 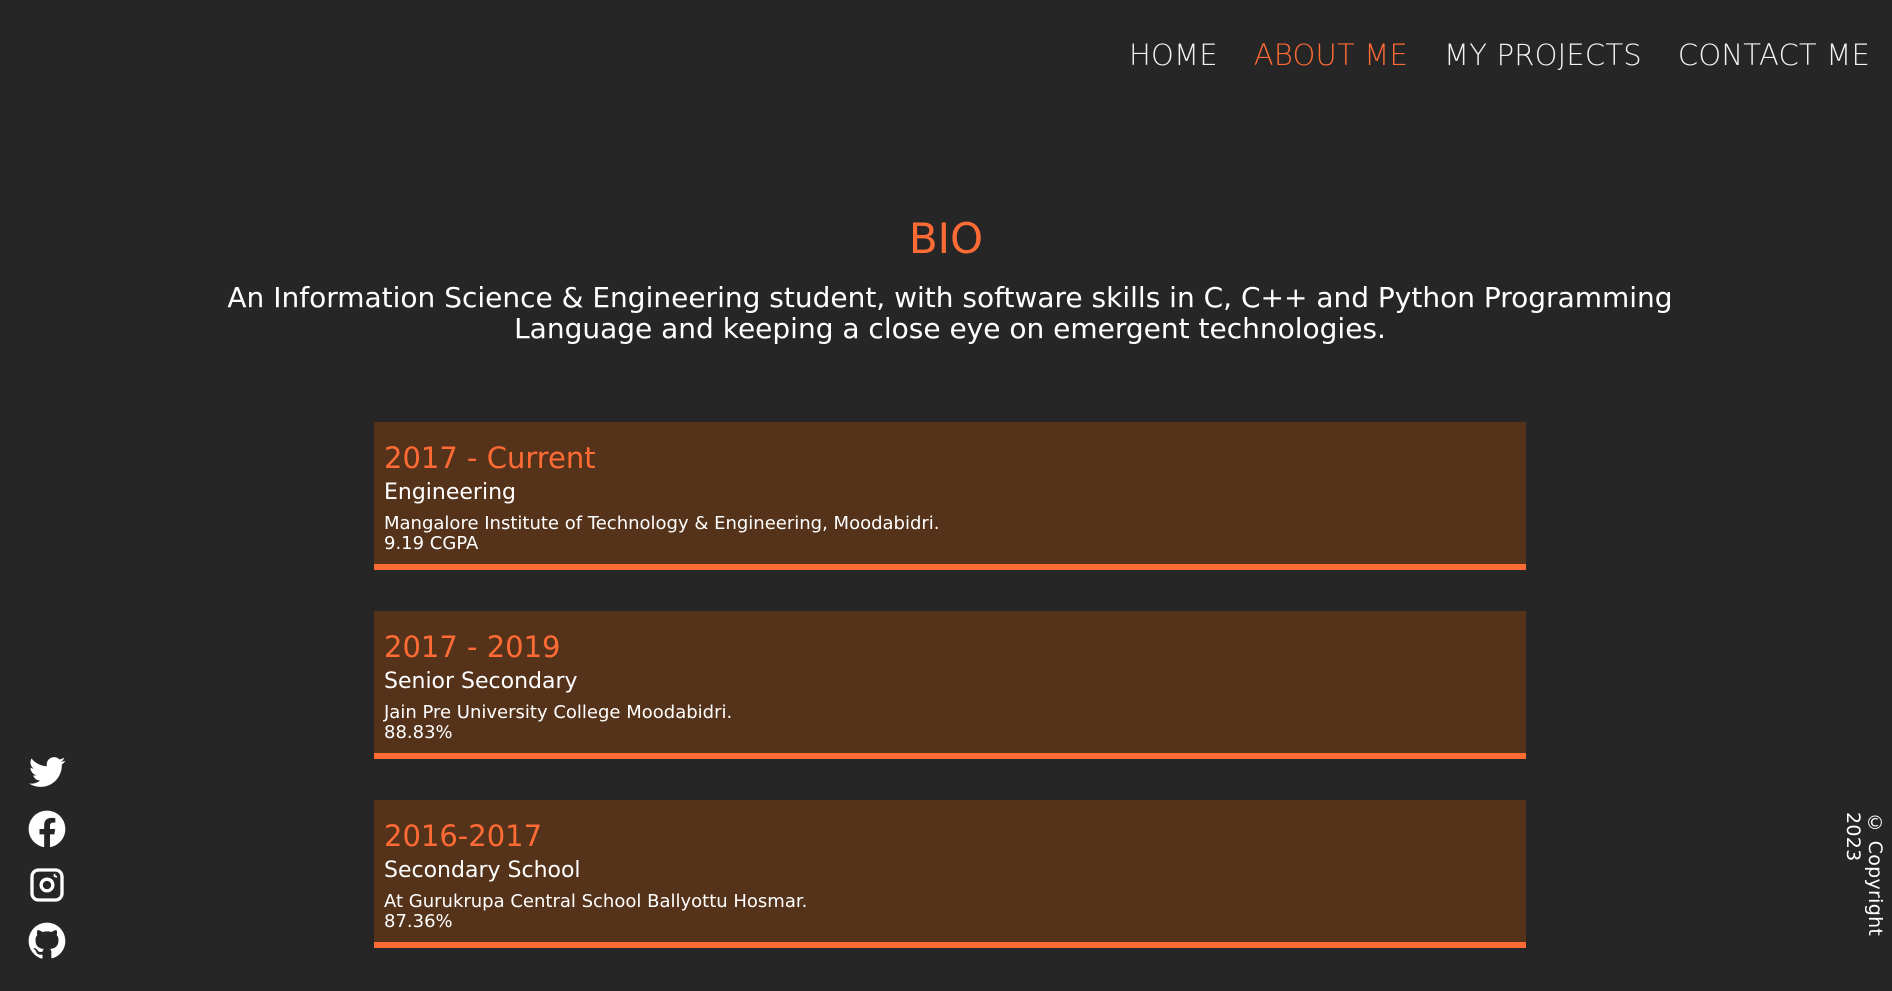 I want to click on education-years: 2017 - Current, so click(x=490, y=458).